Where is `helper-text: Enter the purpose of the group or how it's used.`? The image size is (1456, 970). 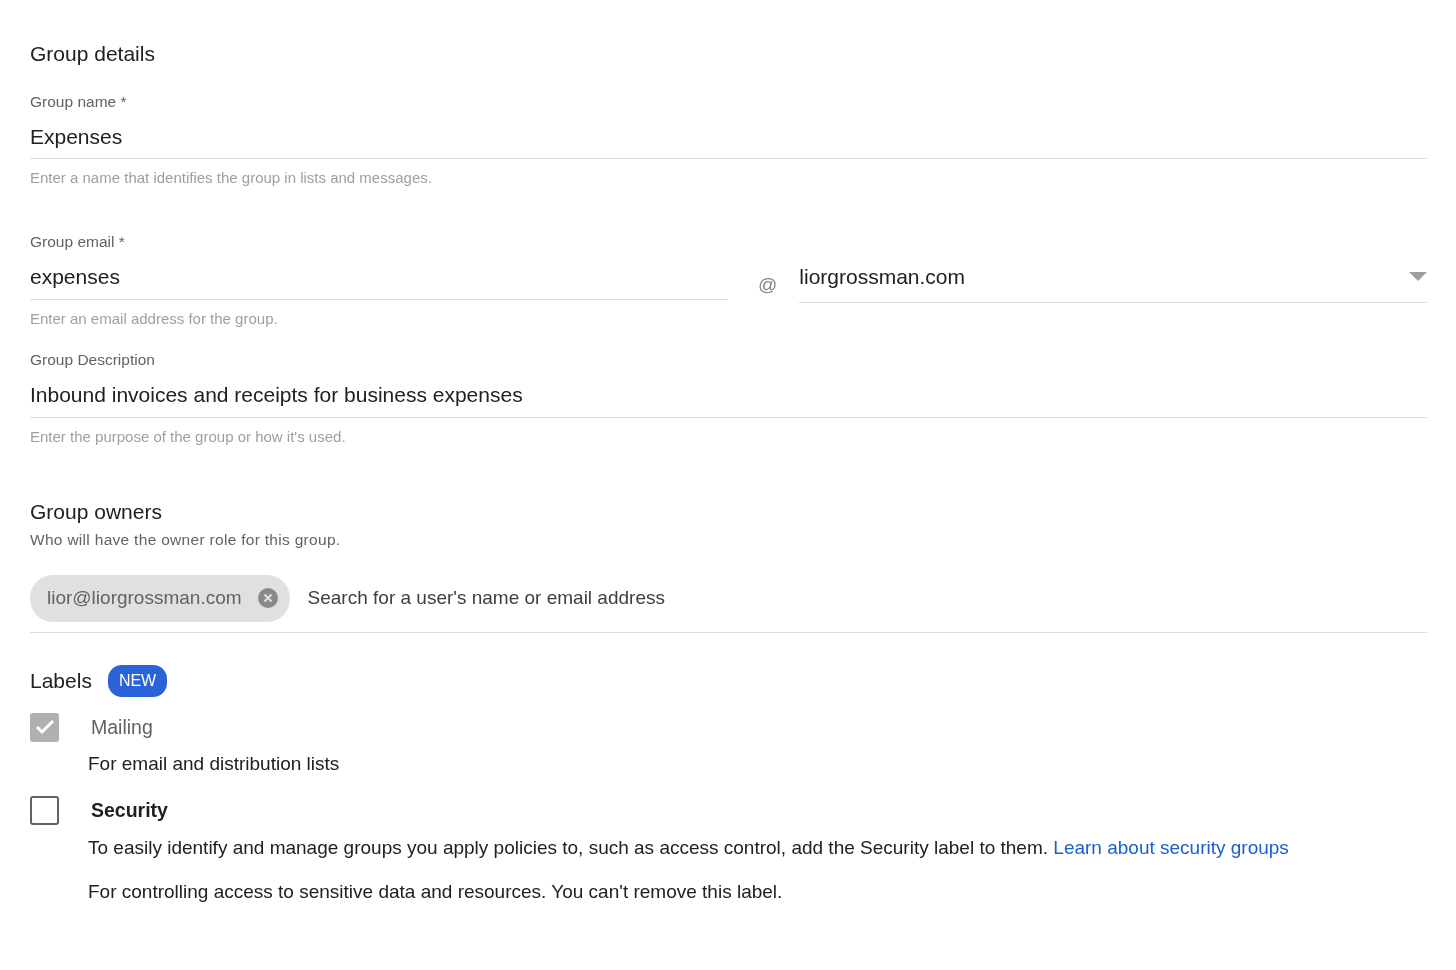 helper-text: Enter the purpose of the group or how it's used. is located at coordinates (188, 436).